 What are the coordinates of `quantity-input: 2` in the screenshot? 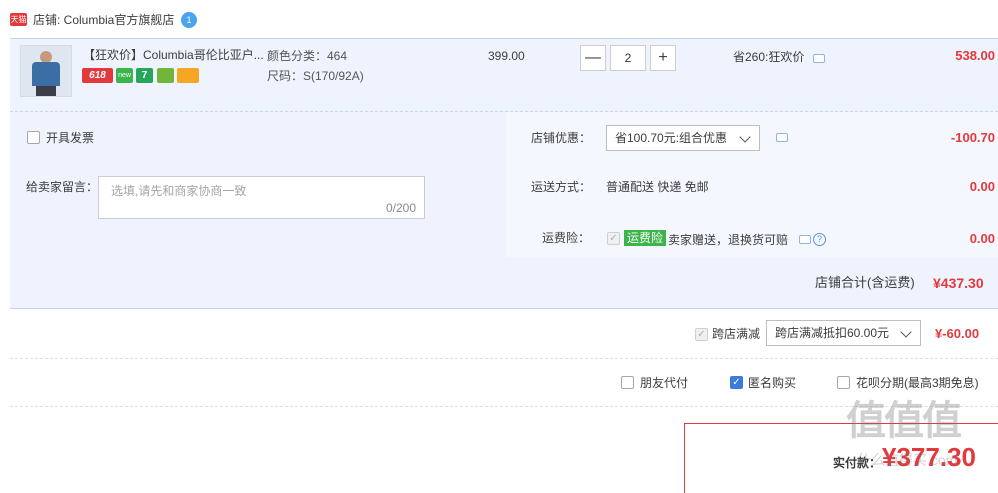 It's located at (628, 58).